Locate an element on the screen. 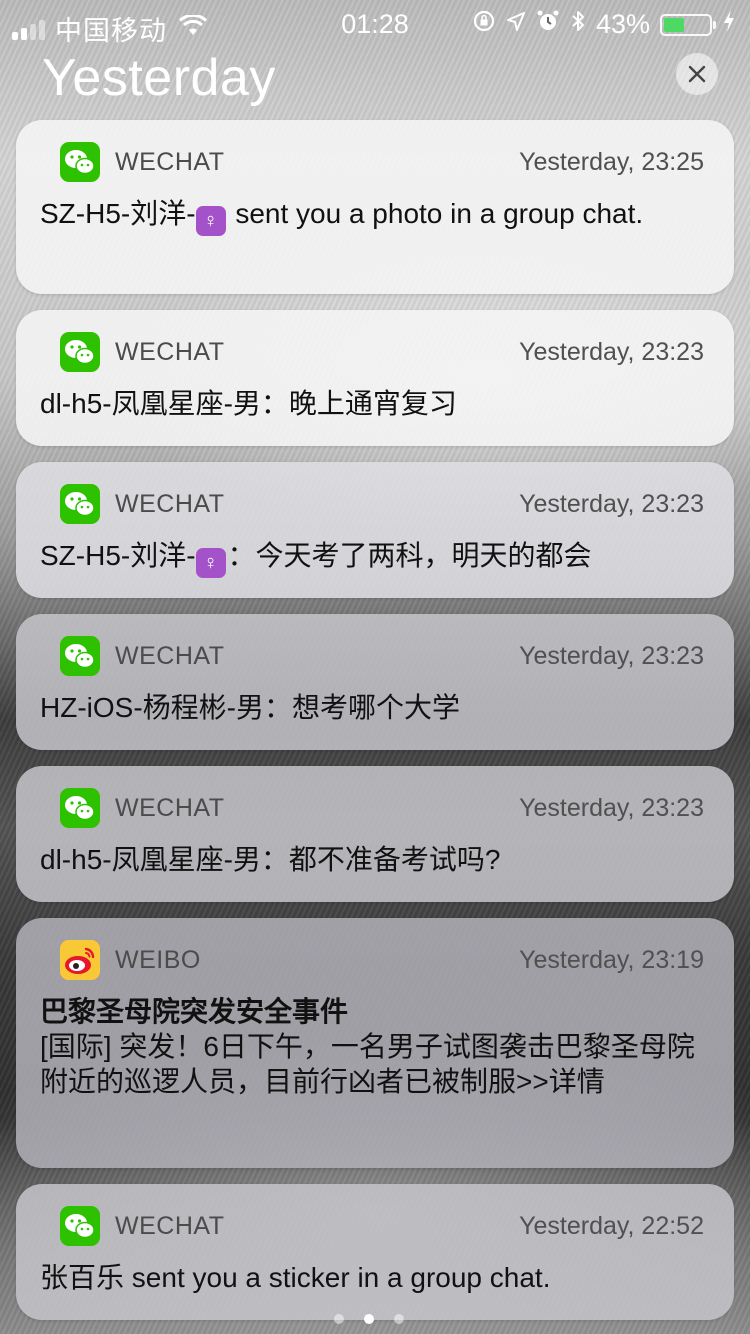  notification-time: Yesterday, 22:52 is located at coordinates (611, 1226).